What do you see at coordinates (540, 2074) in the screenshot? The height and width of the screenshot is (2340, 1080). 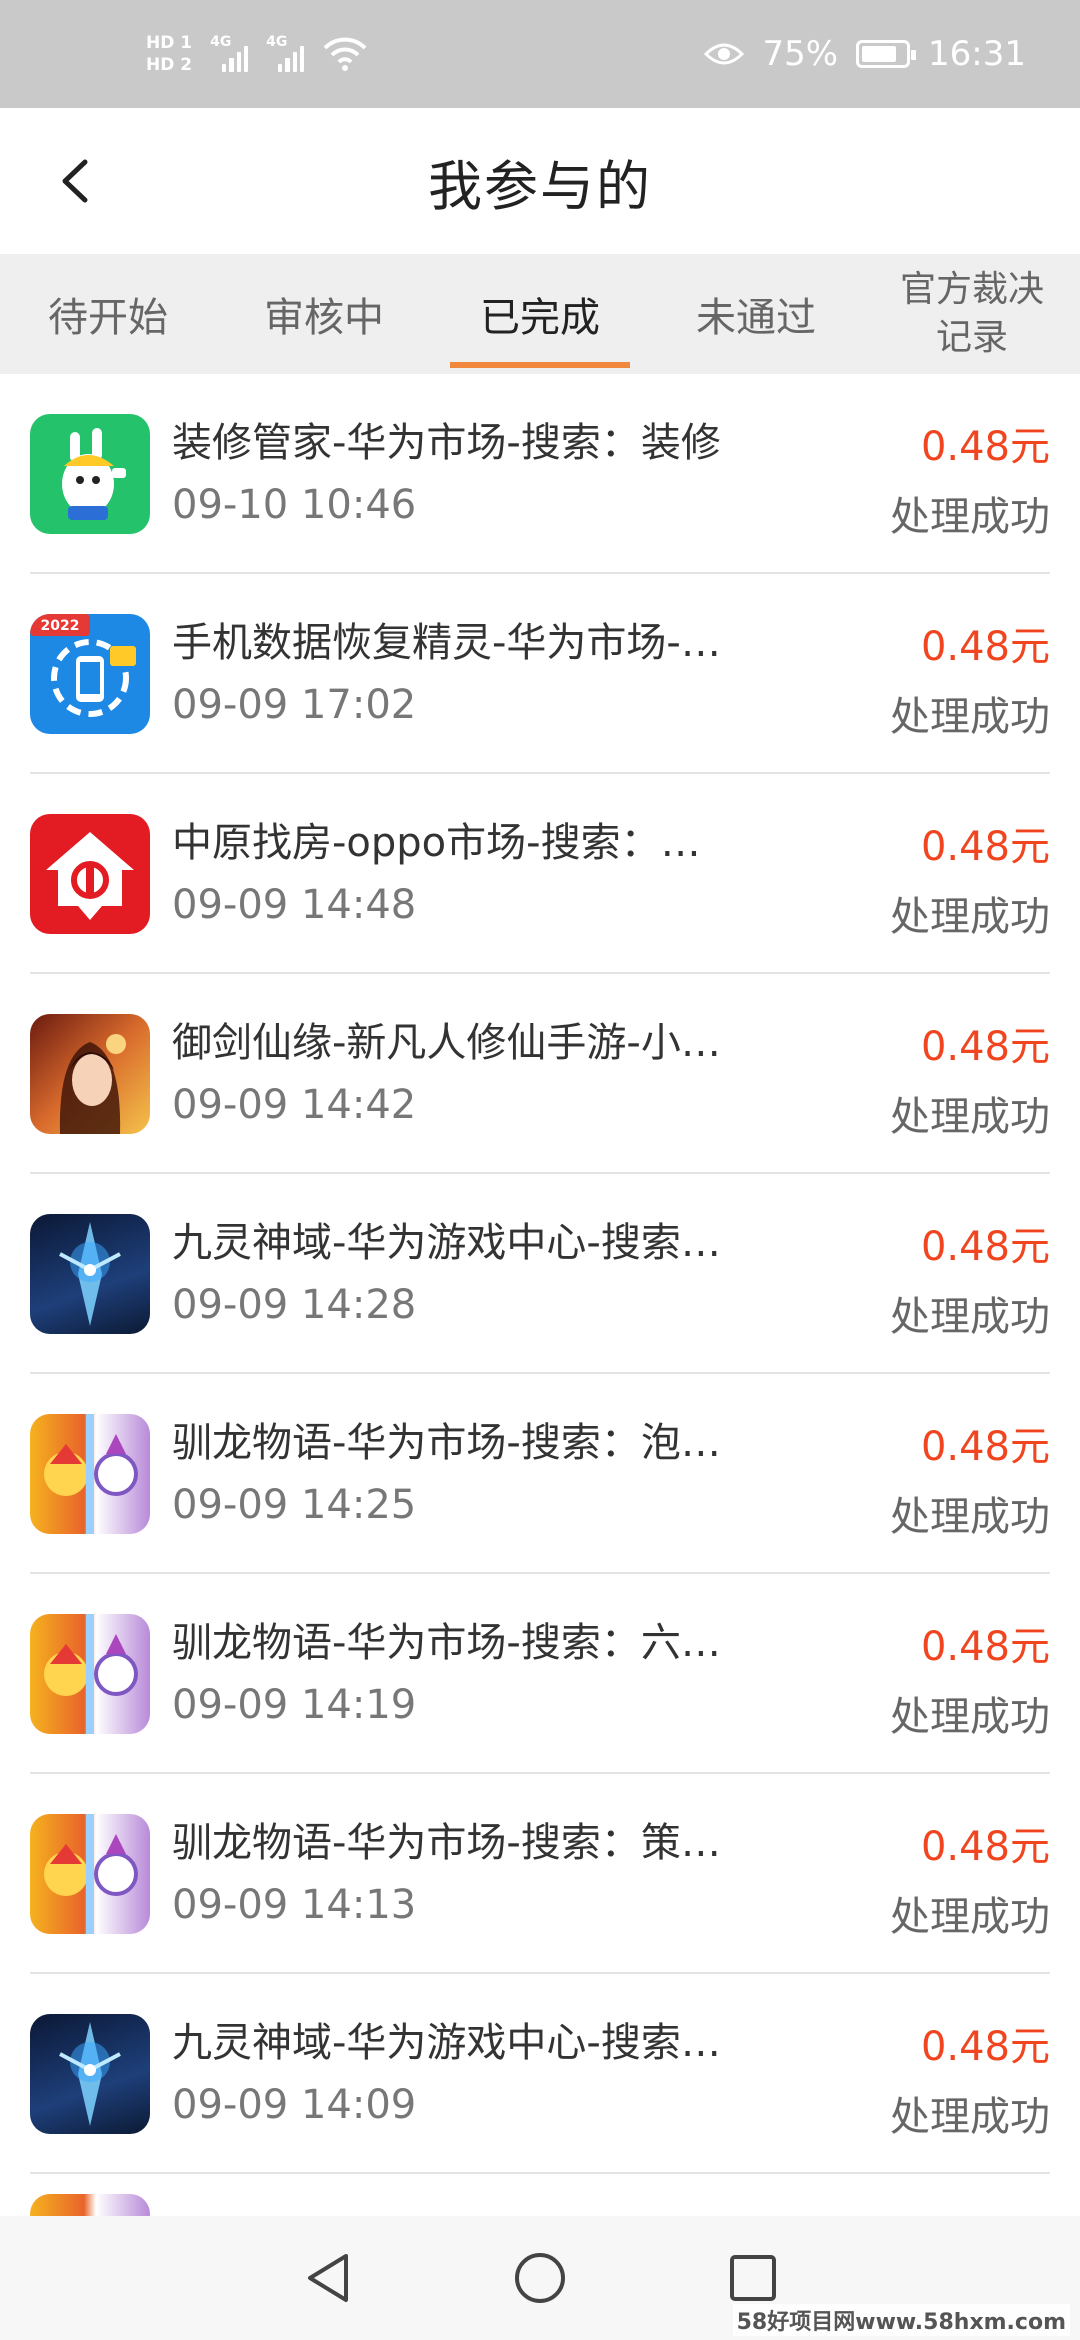 I see `list-item: 九灵神域-华为游戏中心-搜索… 09-09 14:09 0.48元 处理成功` at bounding box center [540, 2074].